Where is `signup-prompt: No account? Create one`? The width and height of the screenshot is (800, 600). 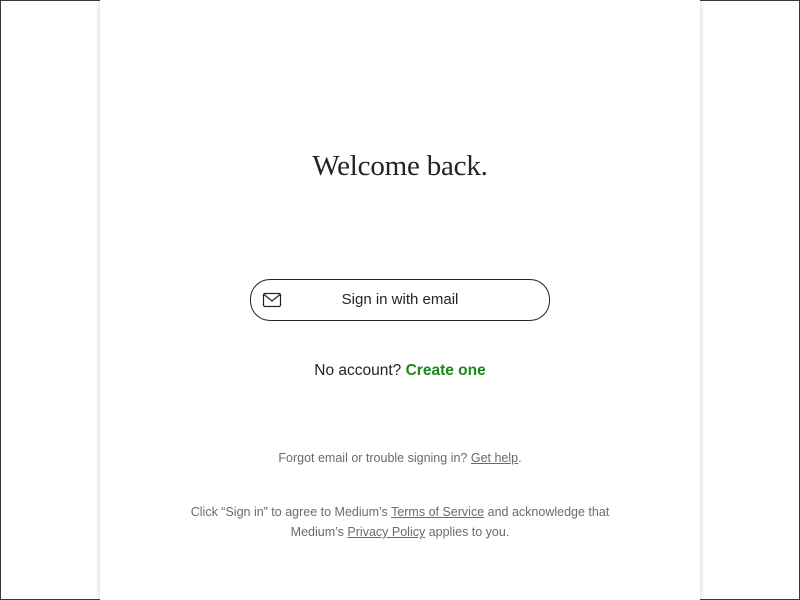
signup-prompt: No account? Create one is located at coordinates (400, 371).